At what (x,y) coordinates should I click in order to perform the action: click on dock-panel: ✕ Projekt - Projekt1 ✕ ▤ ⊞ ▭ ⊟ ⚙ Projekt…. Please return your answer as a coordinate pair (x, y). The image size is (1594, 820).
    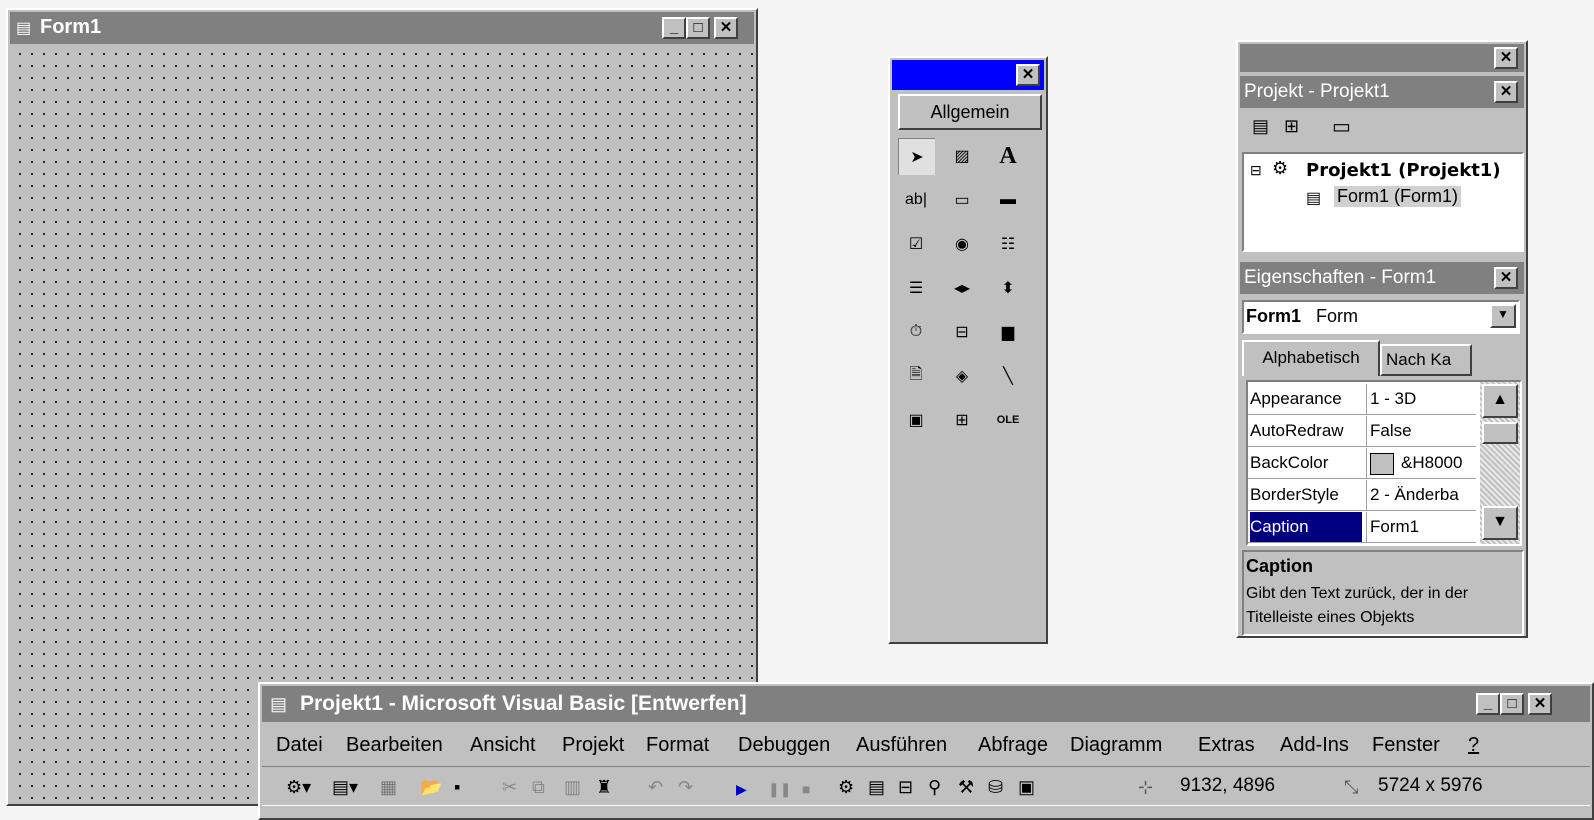
    Looking at the image, I should click on (1382, 339).